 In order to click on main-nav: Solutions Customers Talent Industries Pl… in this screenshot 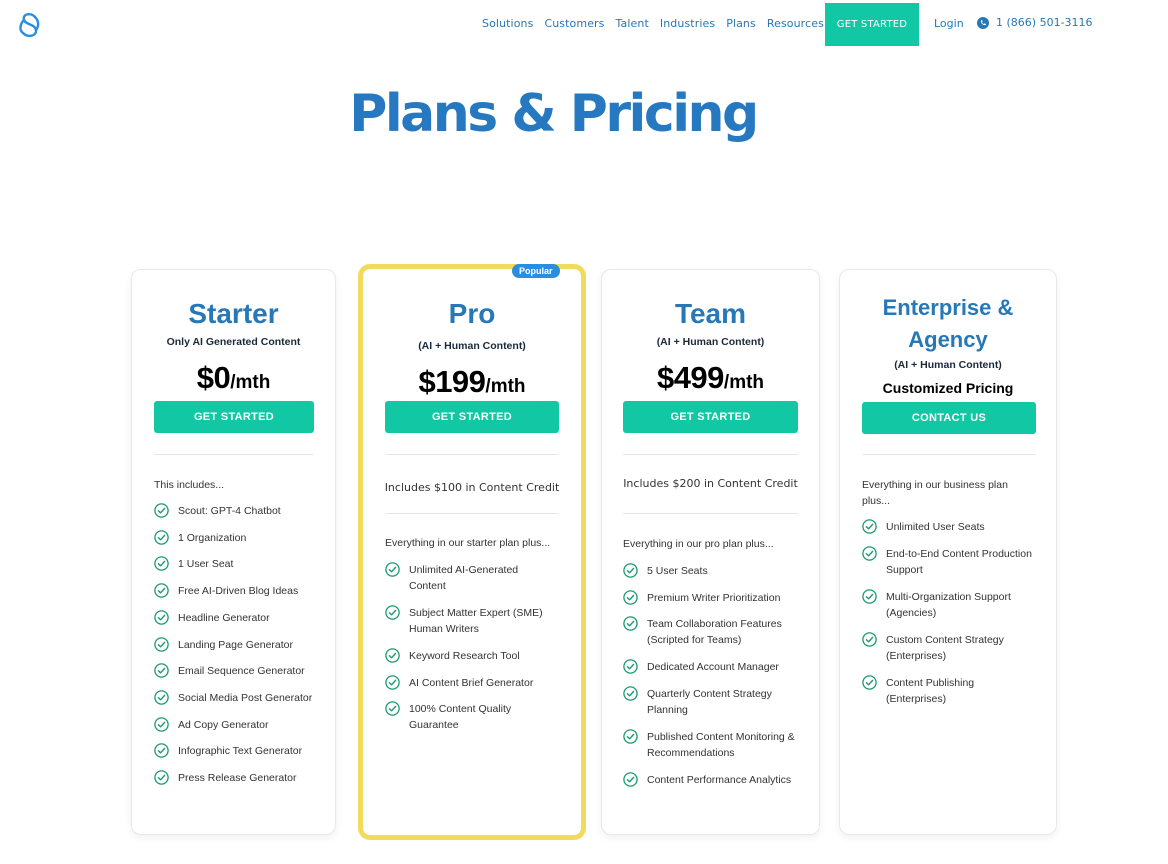, I will do `click(658, 23)`.